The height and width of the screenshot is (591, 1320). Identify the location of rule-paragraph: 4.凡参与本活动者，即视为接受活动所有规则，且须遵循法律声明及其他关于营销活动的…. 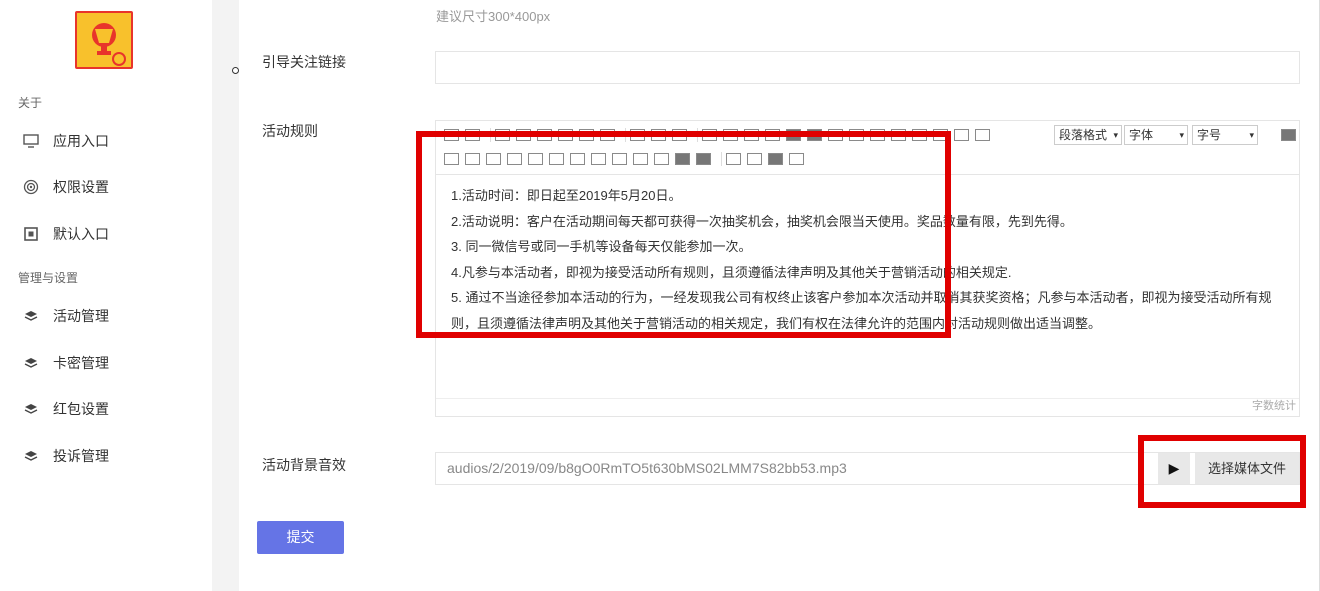
(731, 272).